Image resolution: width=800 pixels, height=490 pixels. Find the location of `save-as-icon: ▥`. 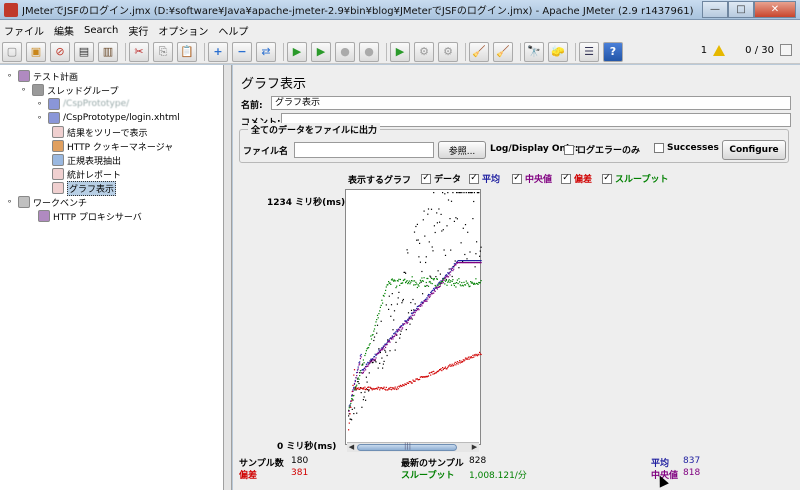

save-as-icon: ▥ is located at coordinates (108, 51).